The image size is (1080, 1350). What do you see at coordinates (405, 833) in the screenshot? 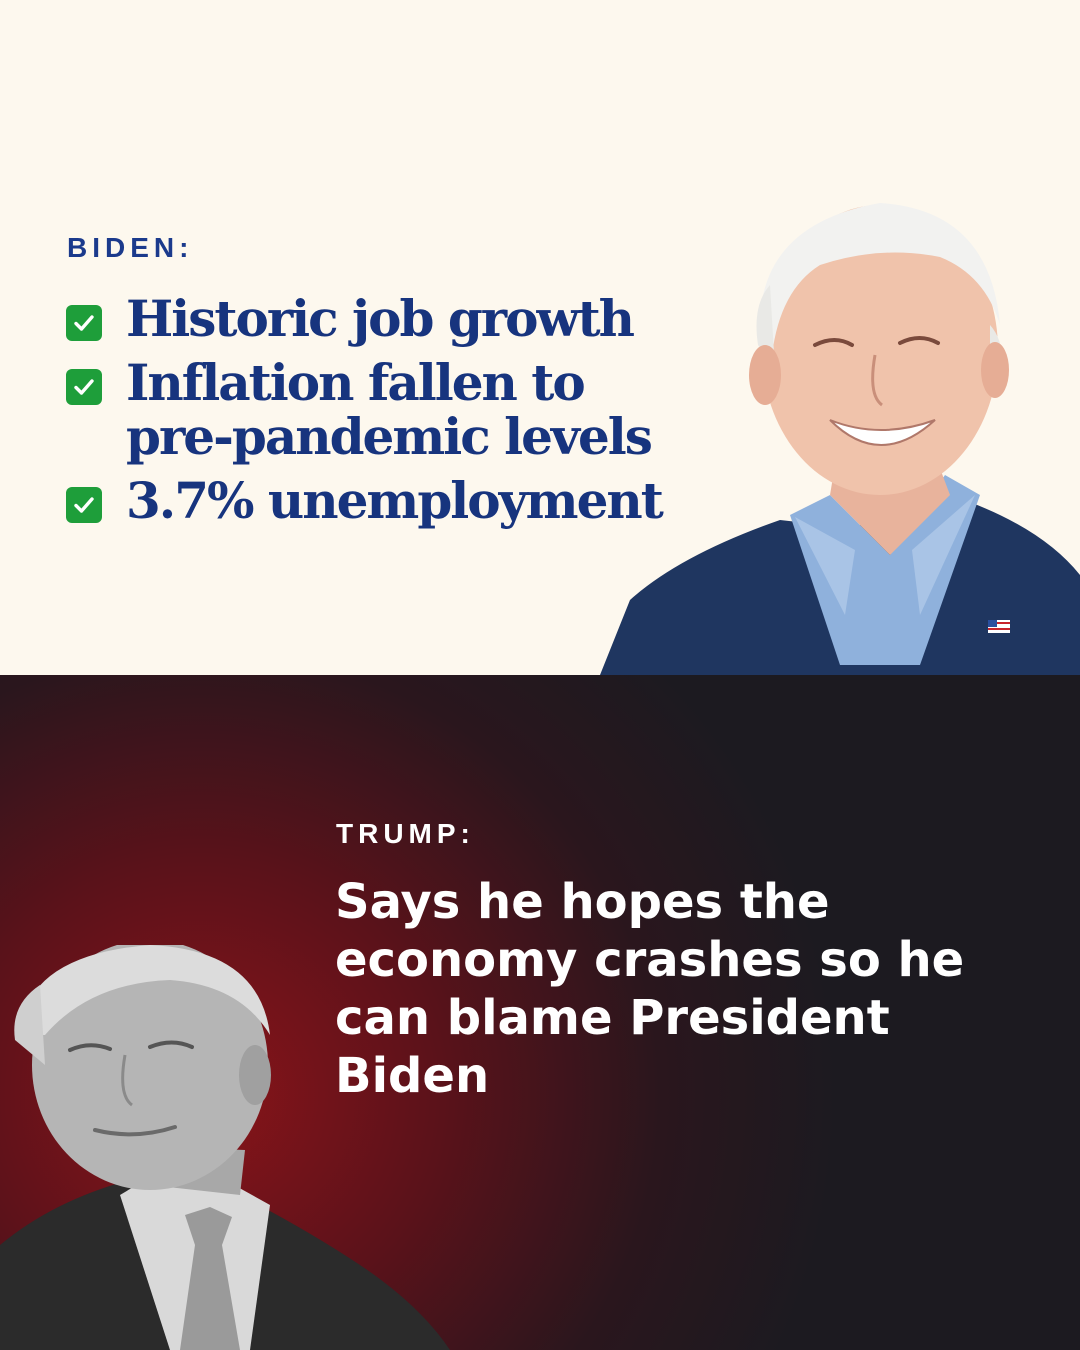
I see `trump-label: TRUMP:` at bounding box center [405, 833].